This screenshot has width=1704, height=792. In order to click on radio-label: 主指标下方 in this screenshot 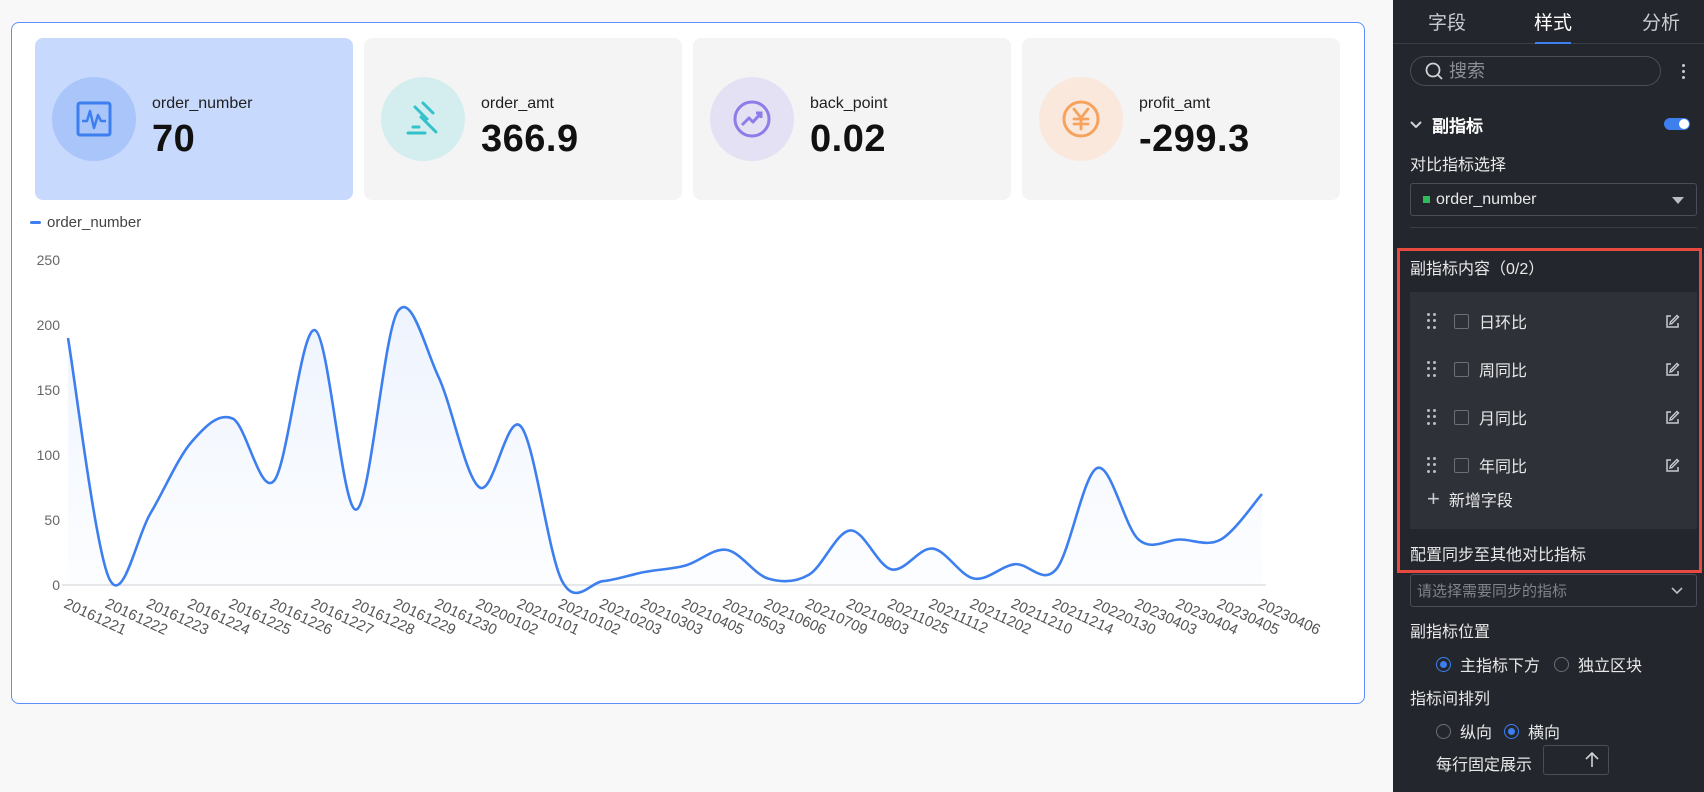, I will do `click(1500, 666)`.